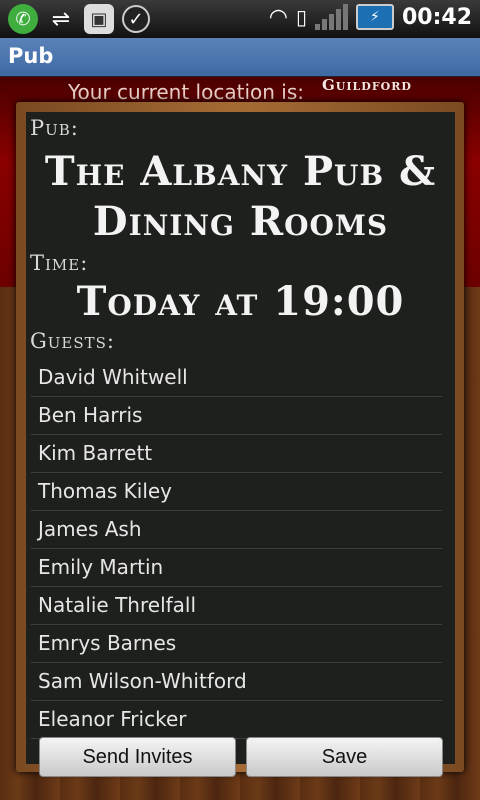  I want to click on check-icon: ✓, so click(136, 19).